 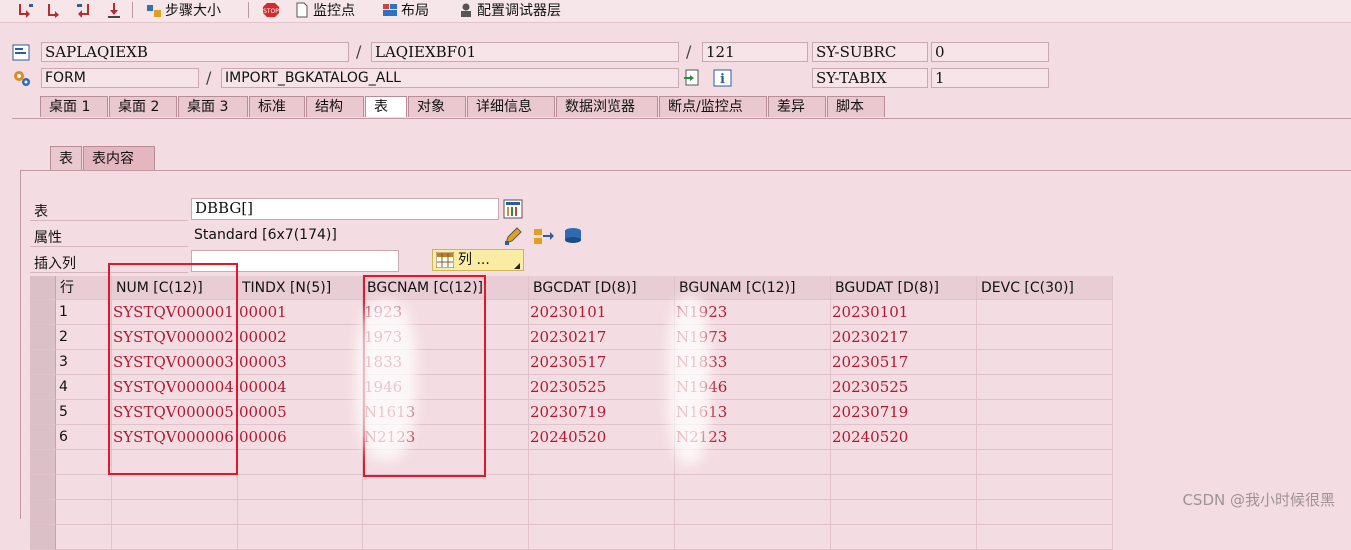 I want to click on transfer-icon, so click(x=544, y=238).